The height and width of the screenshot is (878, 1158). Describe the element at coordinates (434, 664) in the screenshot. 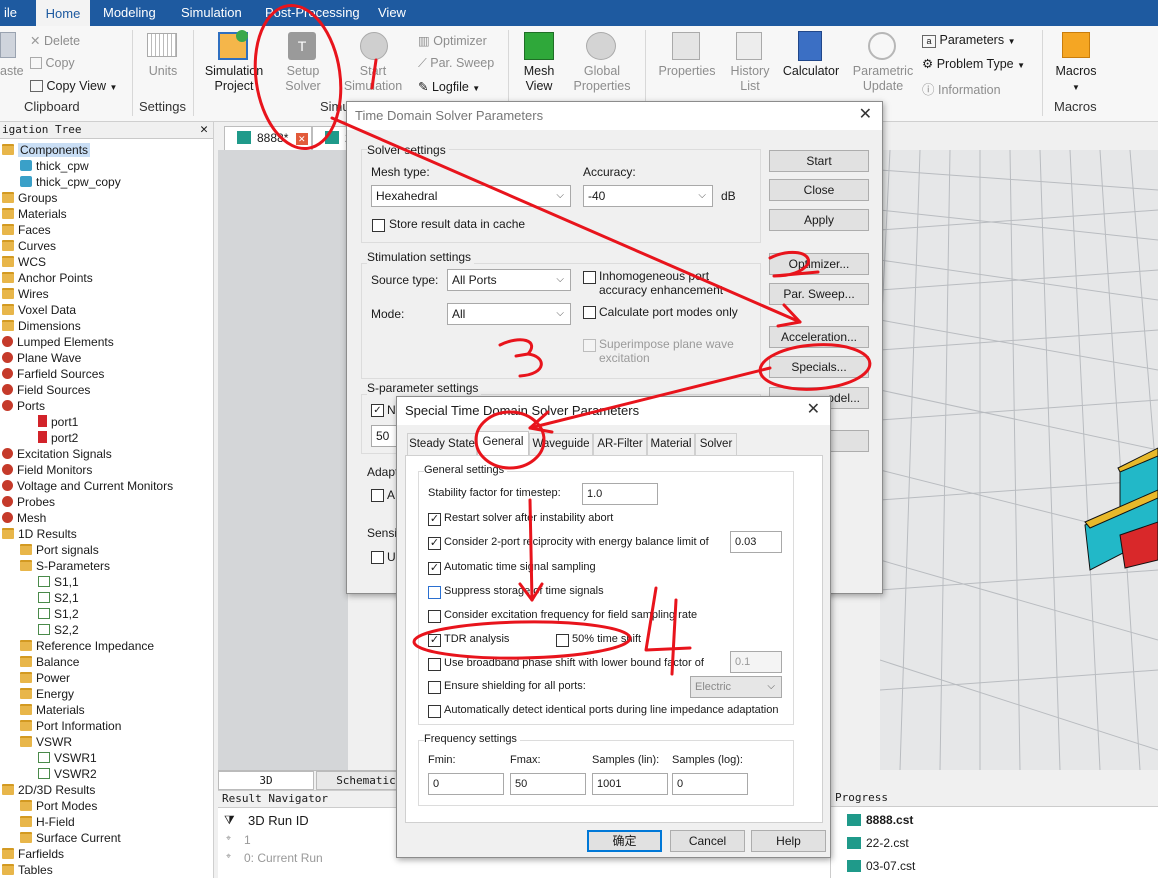

I see `broadband-checkbox` at that location.